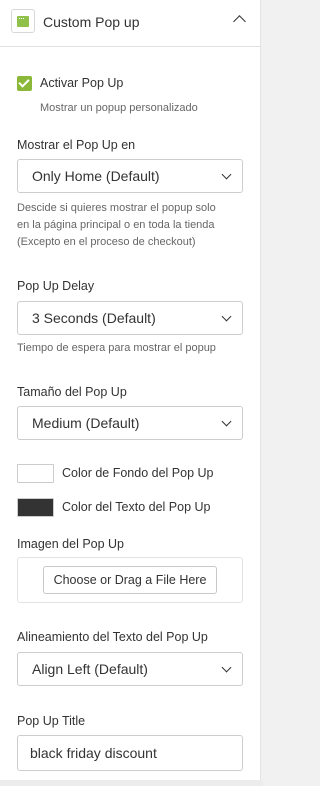 The height and width of the screenshot is (786, 320). Describe the element at coordinates (136, 507) in the screenshot. I see `text-color-label: Color del Texto del Pop Up` at that location.